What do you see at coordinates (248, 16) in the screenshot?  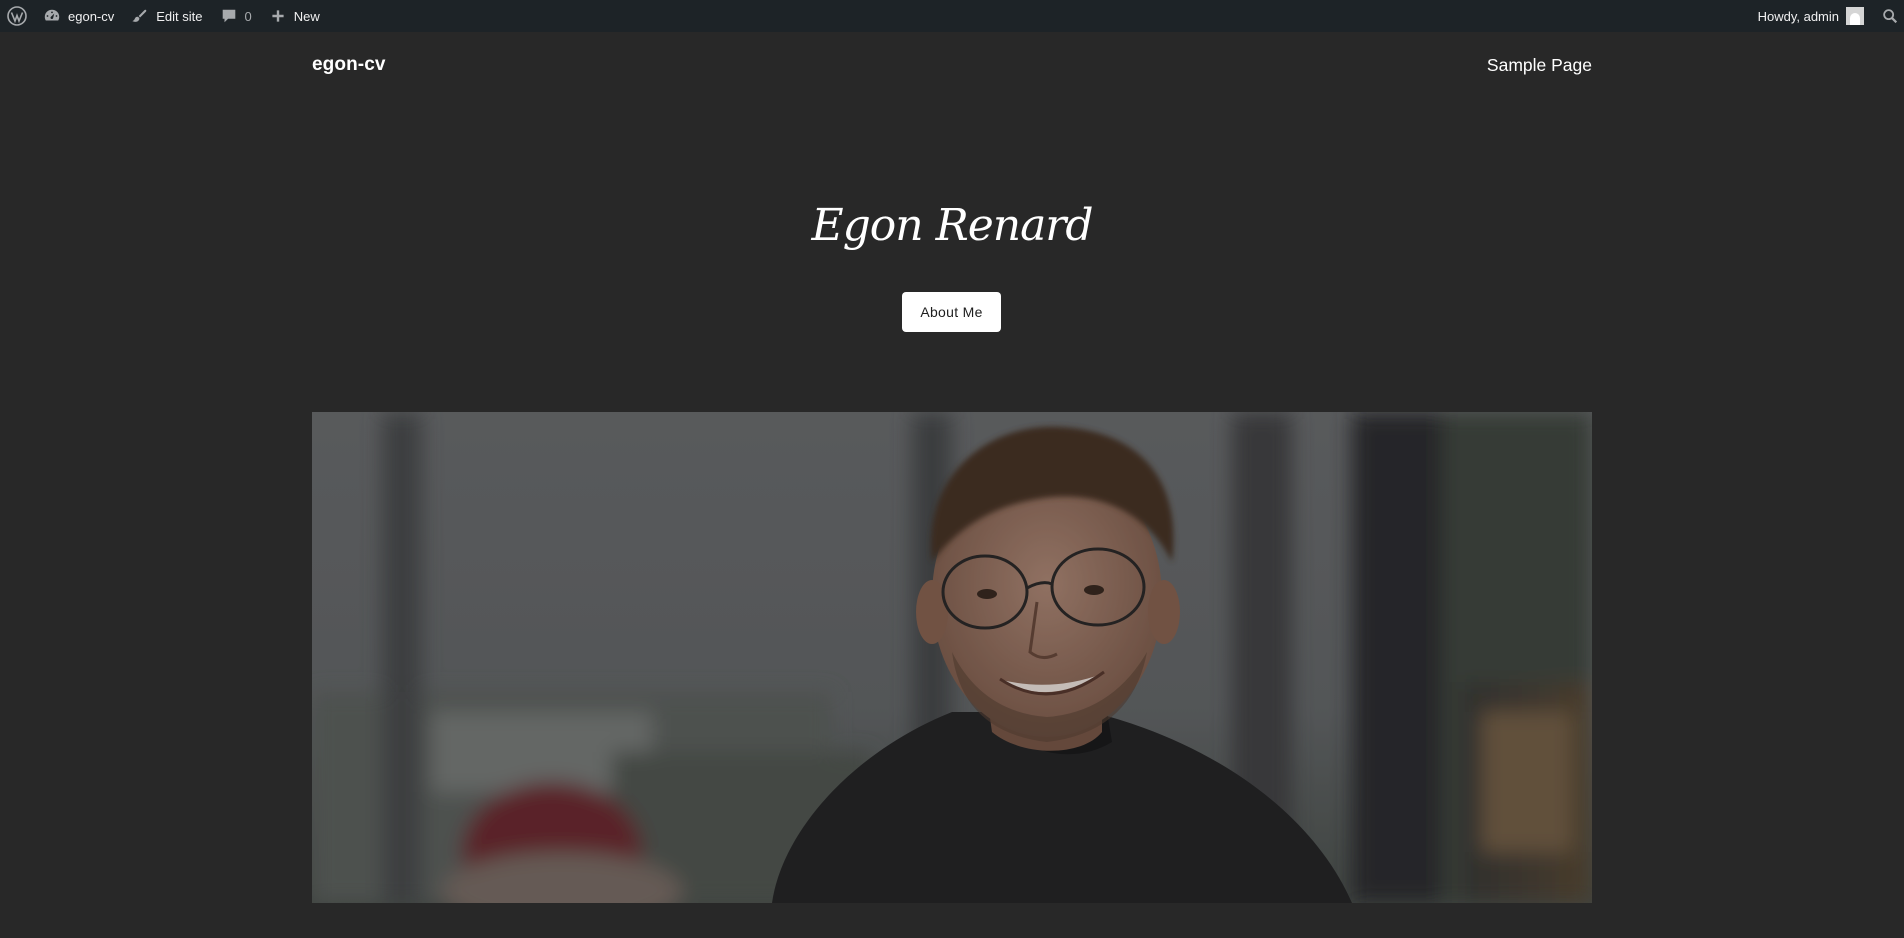 I see `comments-count: 0` at bounding box center [248, 16].